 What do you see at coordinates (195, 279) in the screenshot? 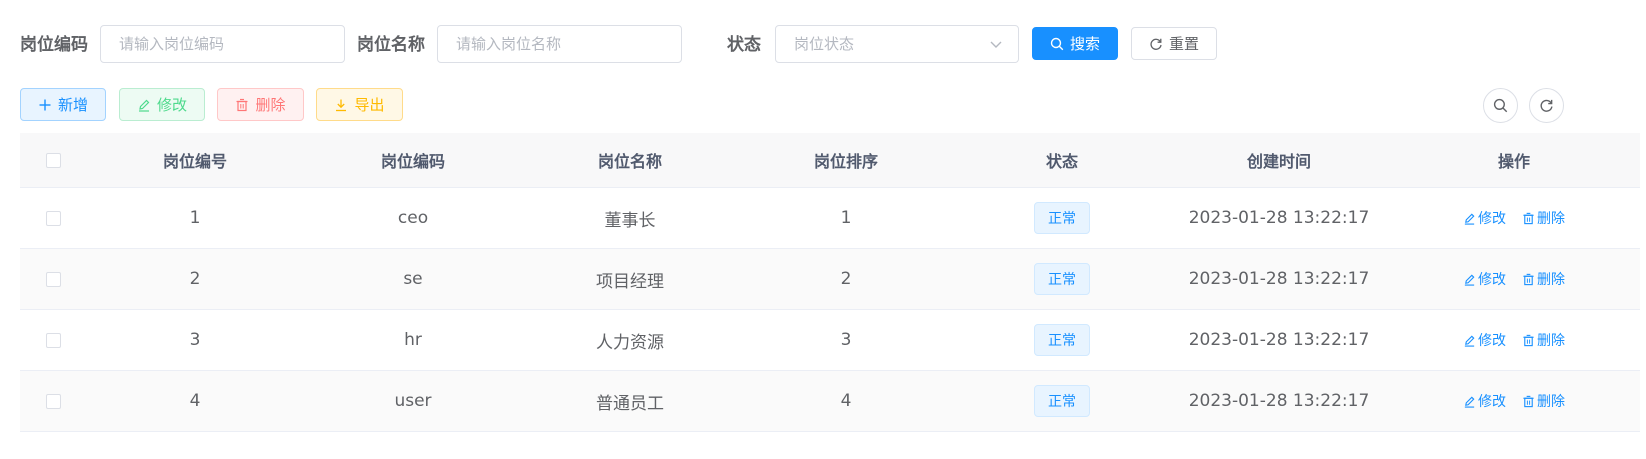
I see `post-id: 2` at bounding box center [195, 279].